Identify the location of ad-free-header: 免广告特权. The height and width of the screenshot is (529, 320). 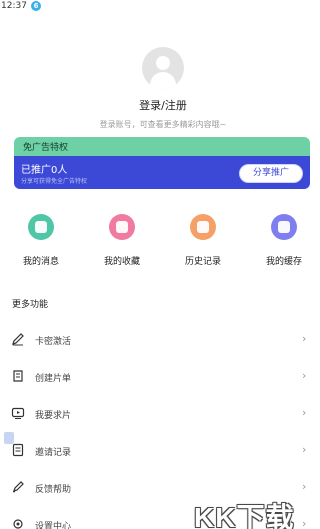
(162, 146).